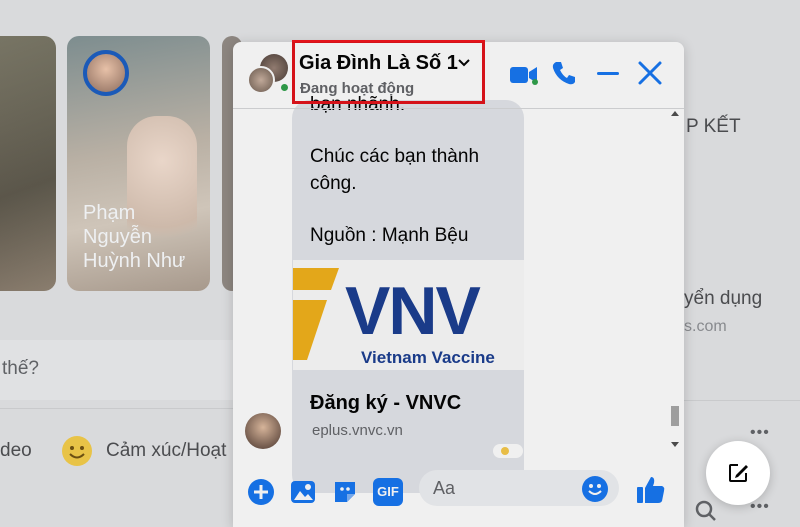  Describe the element at coordinates (508, 451) in the screenshot. I see `reaction-badge` at that location.